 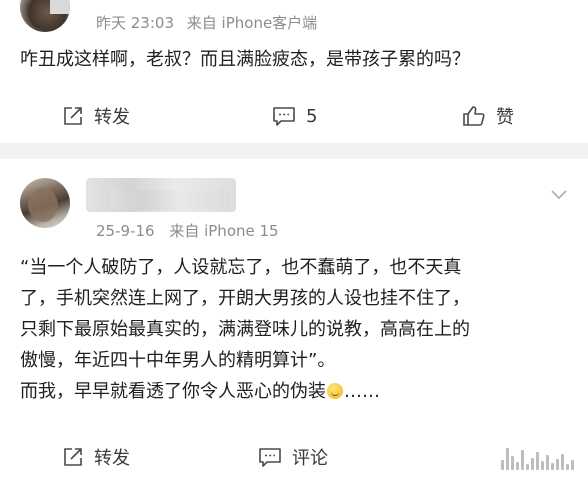 What do you see at coordinates (537, 459) in the screenshot?
I see `watermark` at bounding box center [537, 459].